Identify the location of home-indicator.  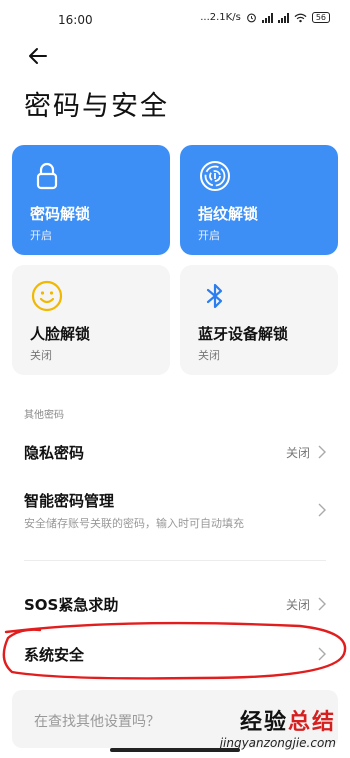
(175, 750).